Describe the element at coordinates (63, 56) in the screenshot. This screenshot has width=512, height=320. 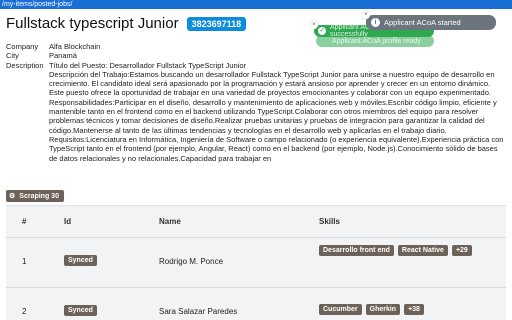
I see `city-value: Panamá` at that location.